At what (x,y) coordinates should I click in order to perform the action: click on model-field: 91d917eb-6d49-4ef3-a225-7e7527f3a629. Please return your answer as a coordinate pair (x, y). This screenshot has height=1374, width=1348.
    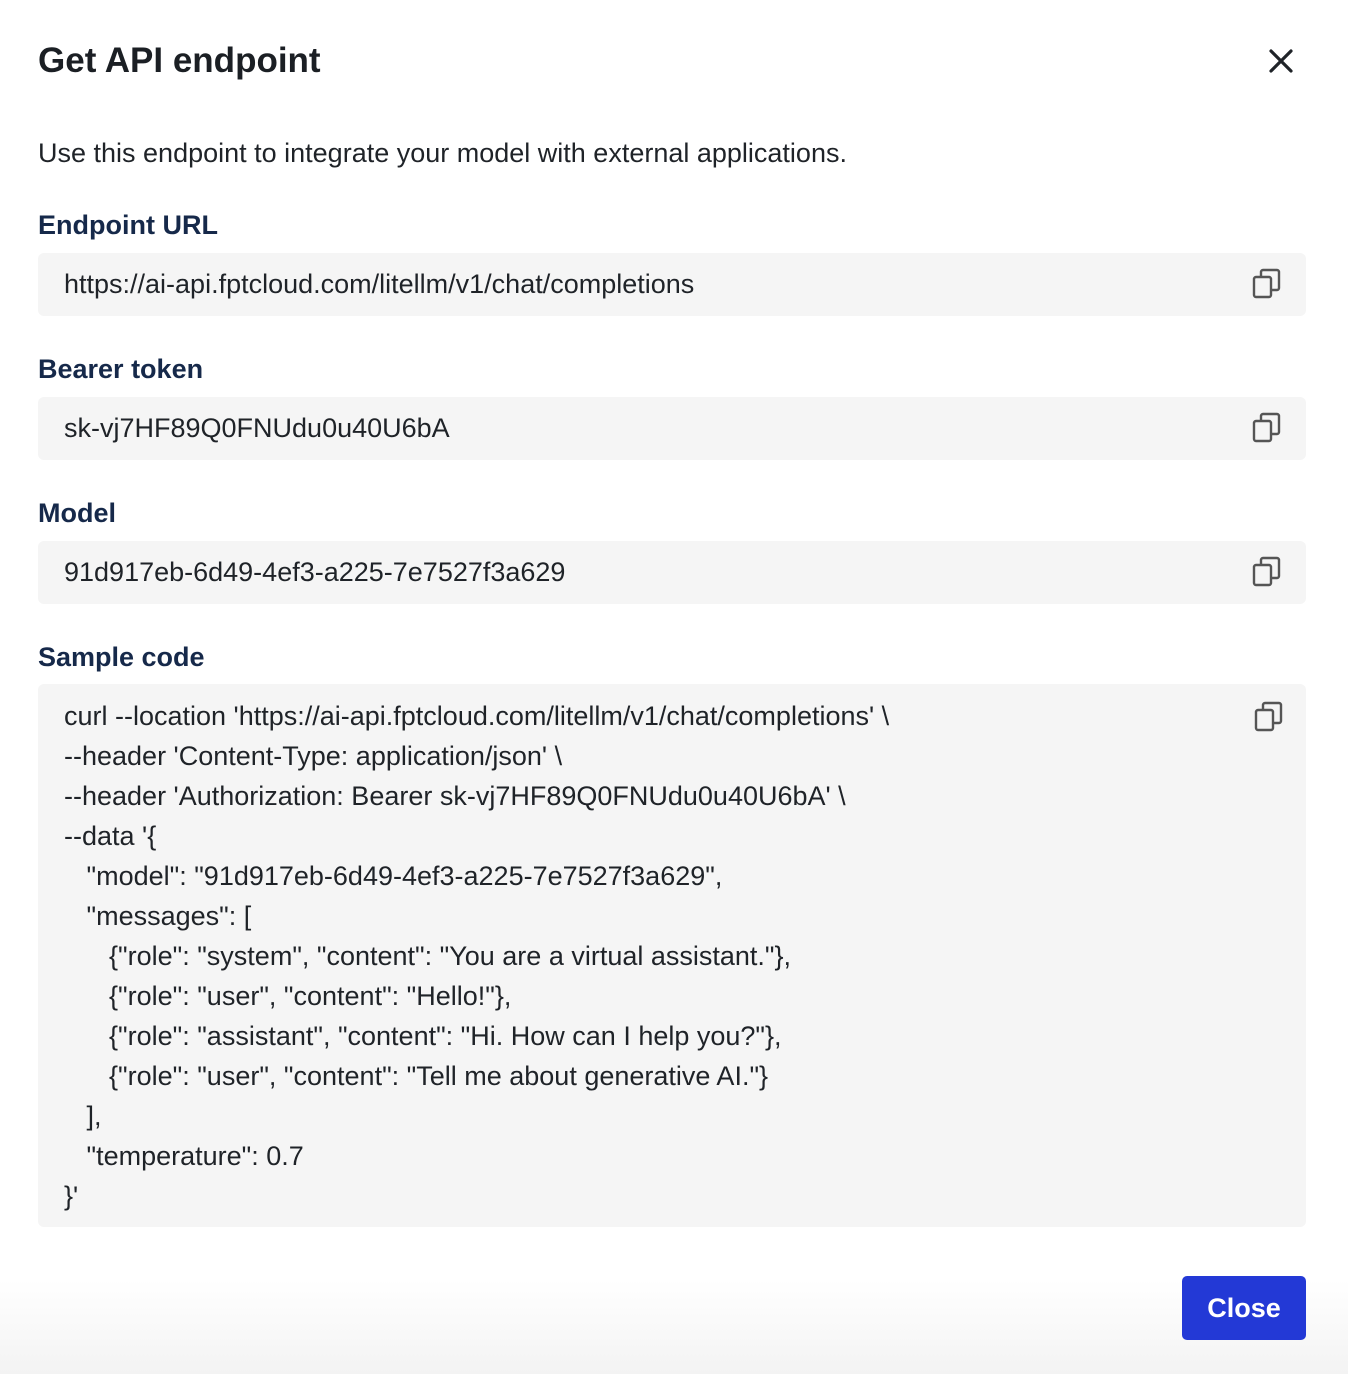
    Looking at the image, I should click on (672, 572).